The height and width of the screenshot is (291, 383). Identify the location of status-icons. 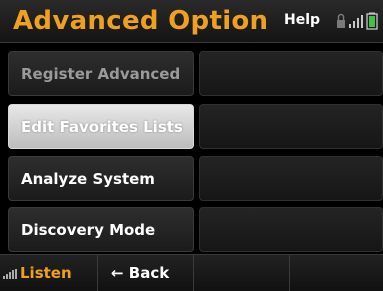
(357, 21).